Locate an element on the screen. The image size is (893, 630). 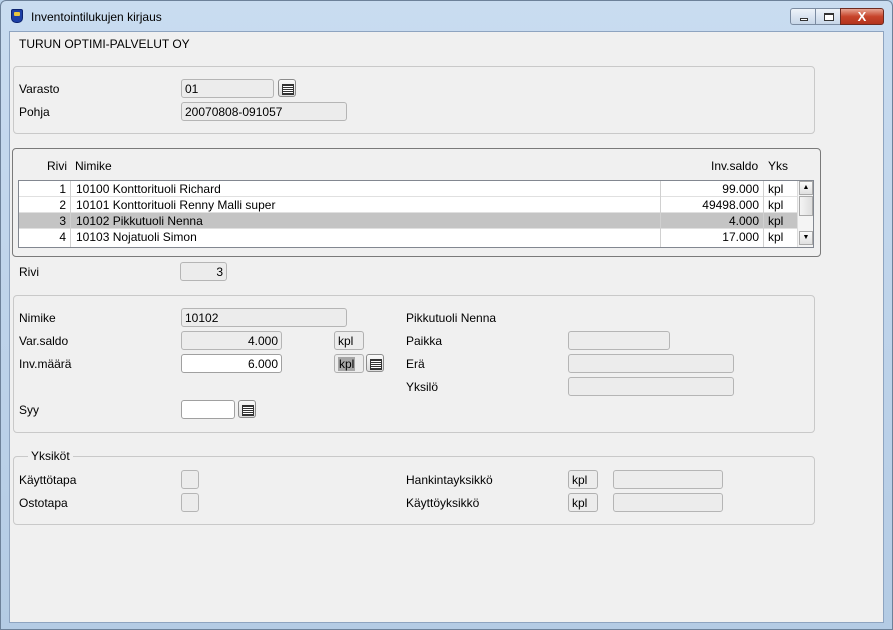
inv-maara-unit-text: kpl is located at coordinates (347, 364).